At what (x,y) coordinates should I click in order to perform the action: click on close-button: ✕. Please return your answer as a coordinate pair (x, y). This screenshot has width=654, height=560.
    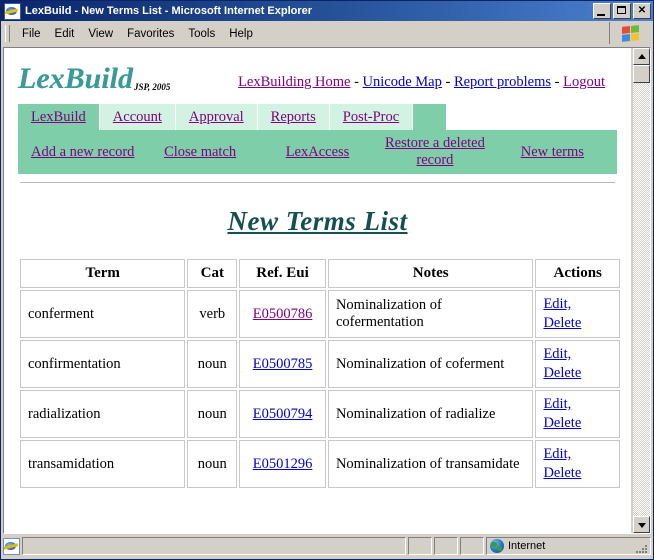
    Looking at the image, I should click on (642, 11).